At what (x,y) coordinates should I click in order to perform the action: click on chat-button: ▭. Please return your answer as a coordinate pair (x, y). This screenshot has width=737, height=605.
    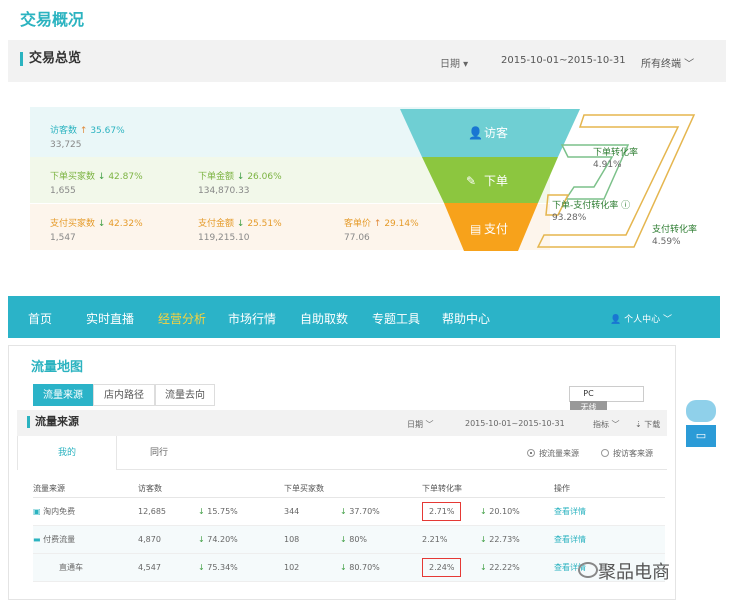
    Looking at the image, I should click on (701, 436).